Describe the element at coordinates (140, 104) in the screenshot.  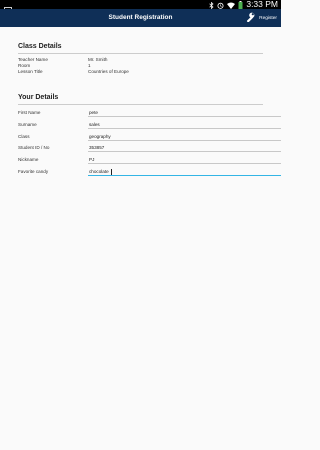
I see `your-details-divider` at that location.